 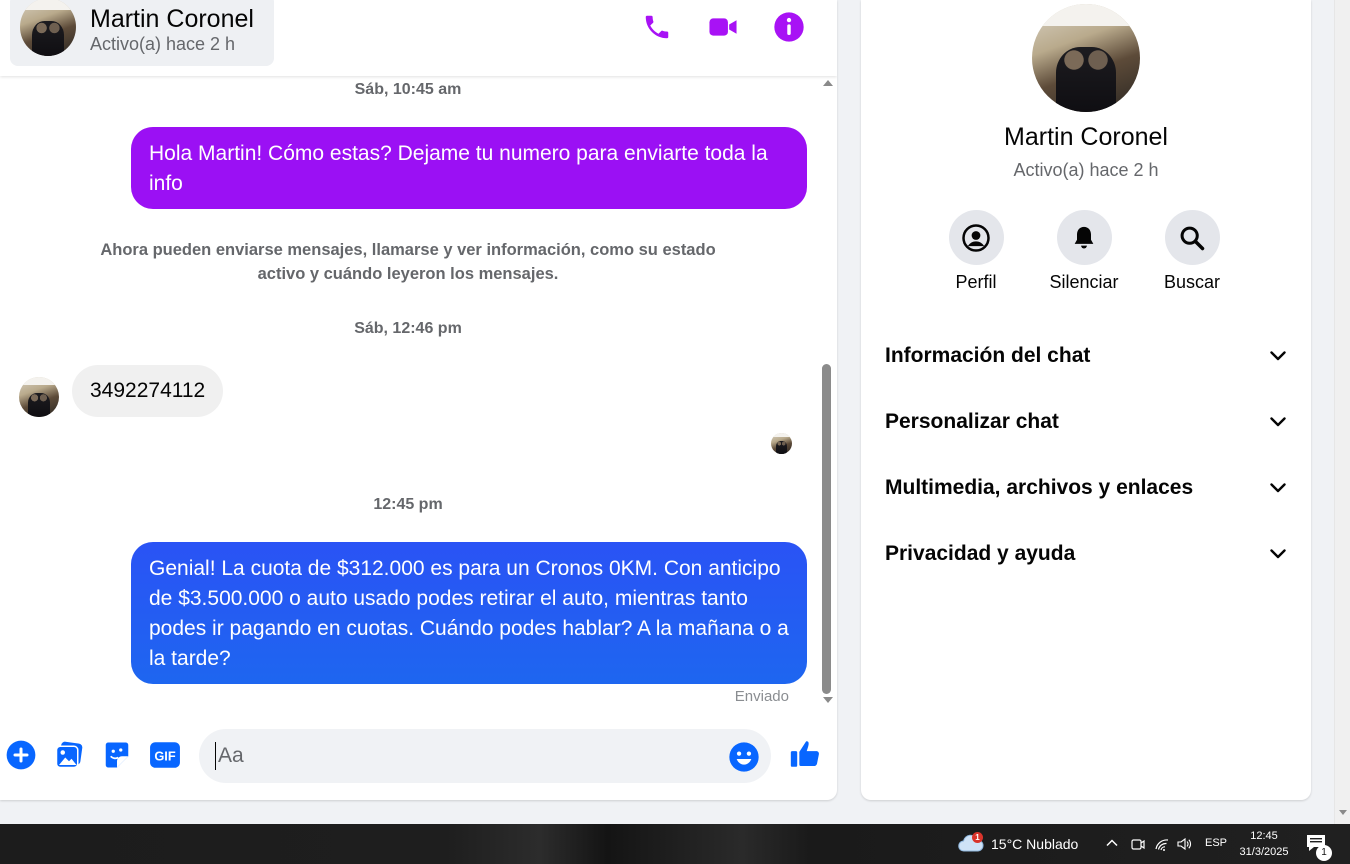 I want to click on message-input, so click(x=465, y=756).